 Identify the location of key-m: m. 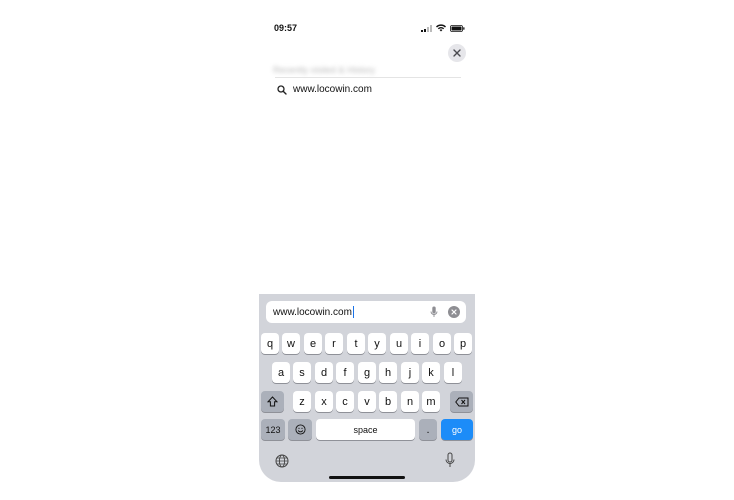
(431, 401).